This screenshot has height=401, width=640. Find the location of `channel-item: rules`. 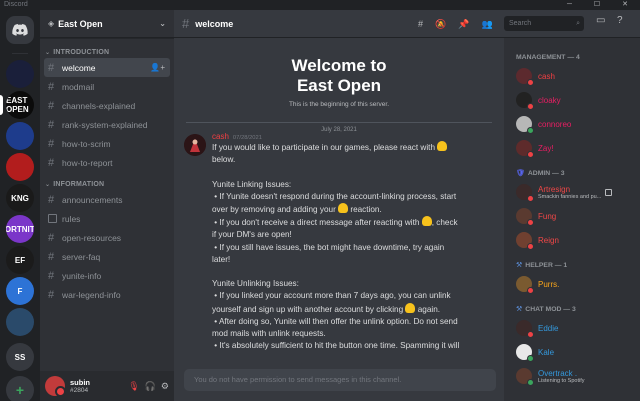

channel-item: rules is located at coordinates (107, 218).